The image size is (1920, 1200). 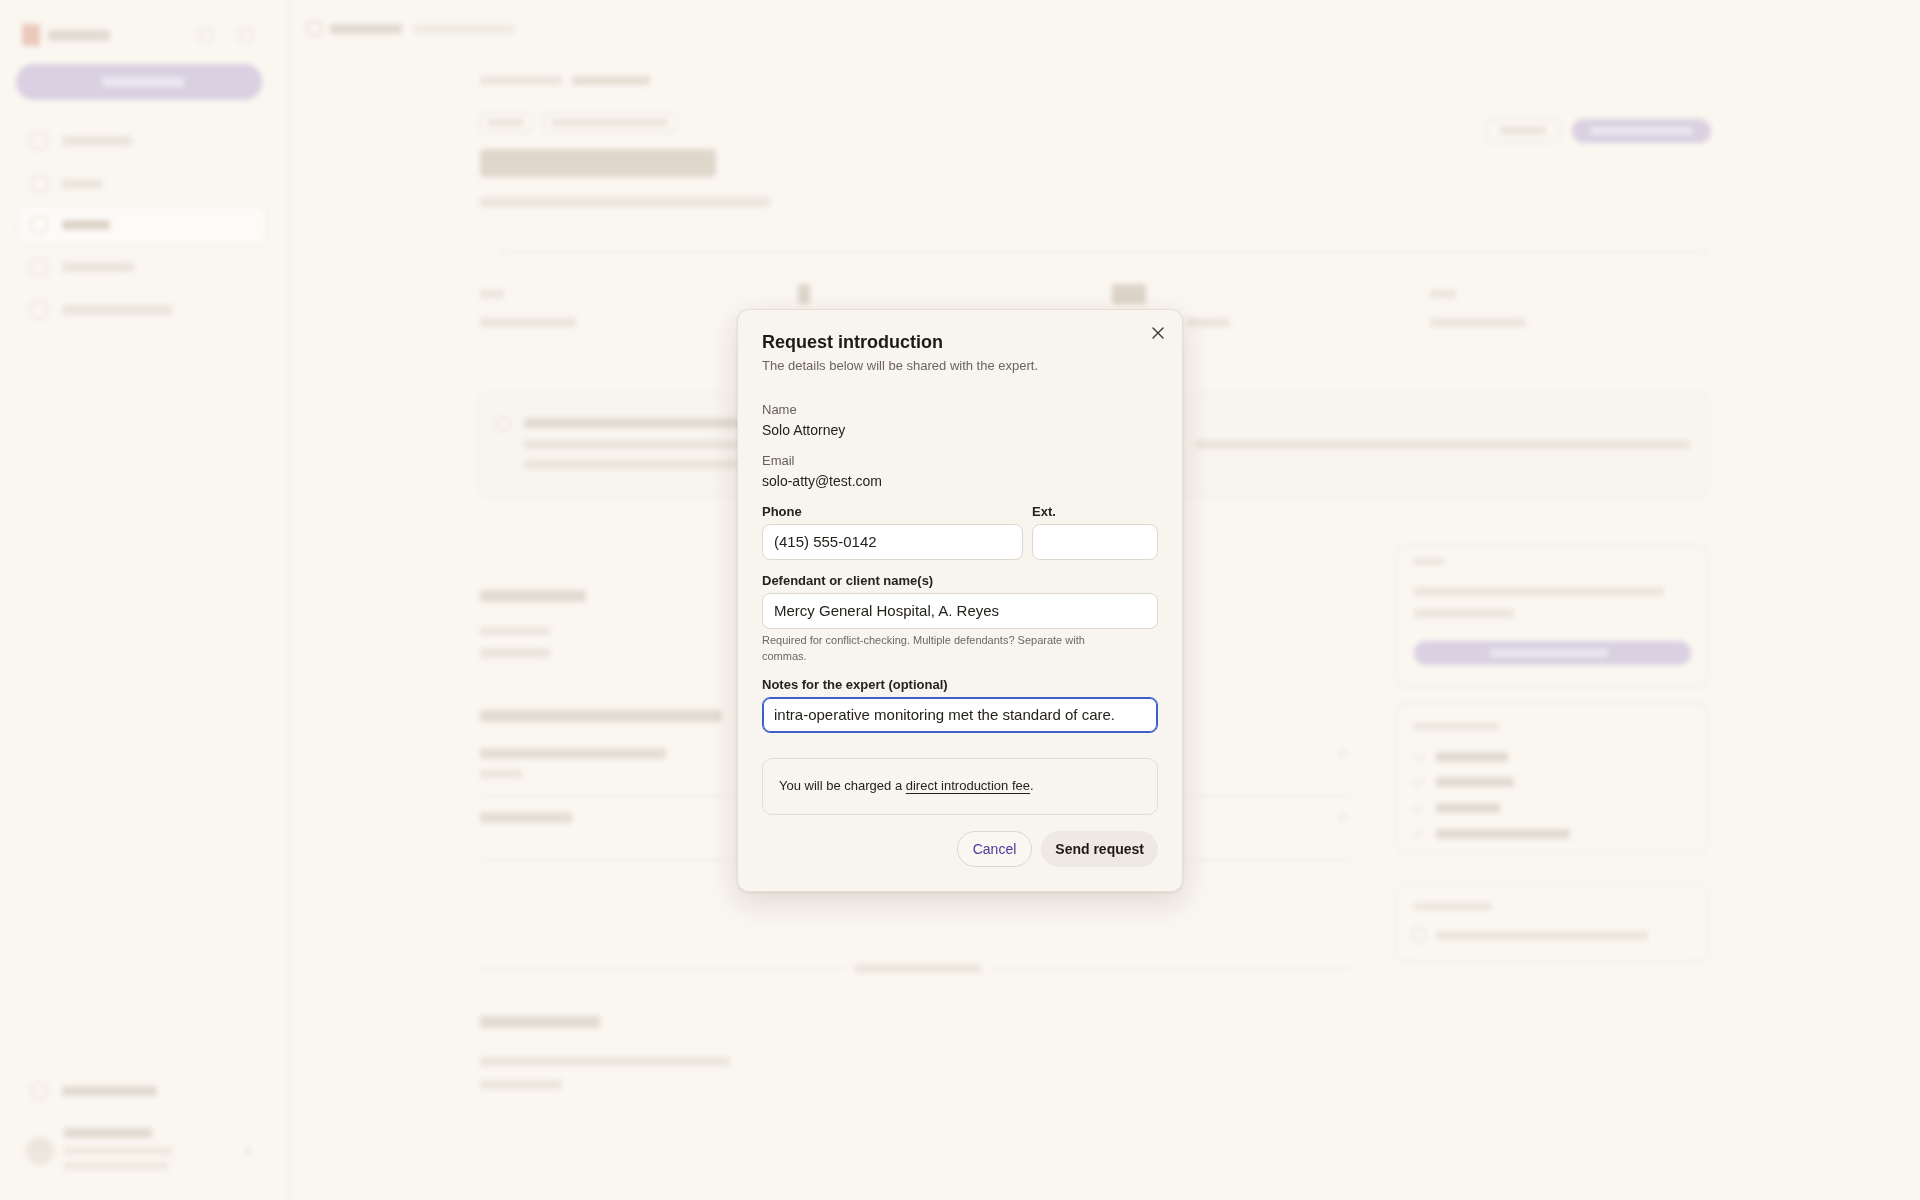 What do you see at coordinates (848, 580) in the screenshot?
I see `field-label: Defendant or client name(s)` at bounding box center [848, 580].